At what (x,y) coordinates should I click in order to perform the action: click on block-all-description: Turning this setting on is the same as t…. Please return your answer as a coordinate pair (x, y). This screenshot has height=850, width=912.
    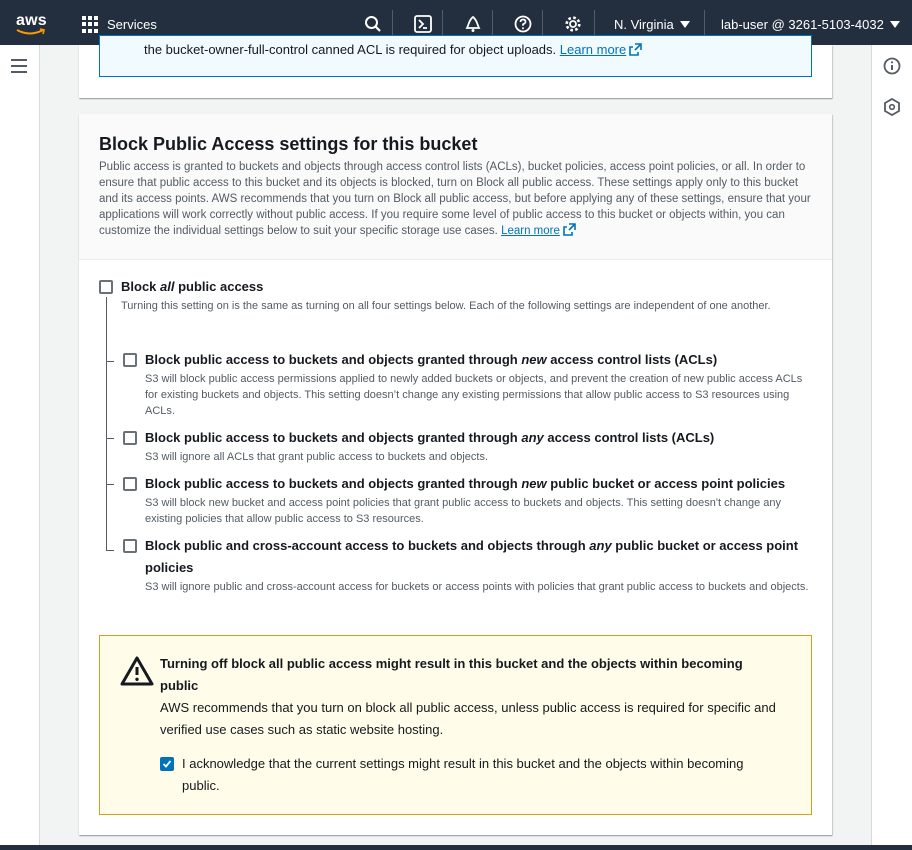
    Looking at the image, I should click on (446, 306).